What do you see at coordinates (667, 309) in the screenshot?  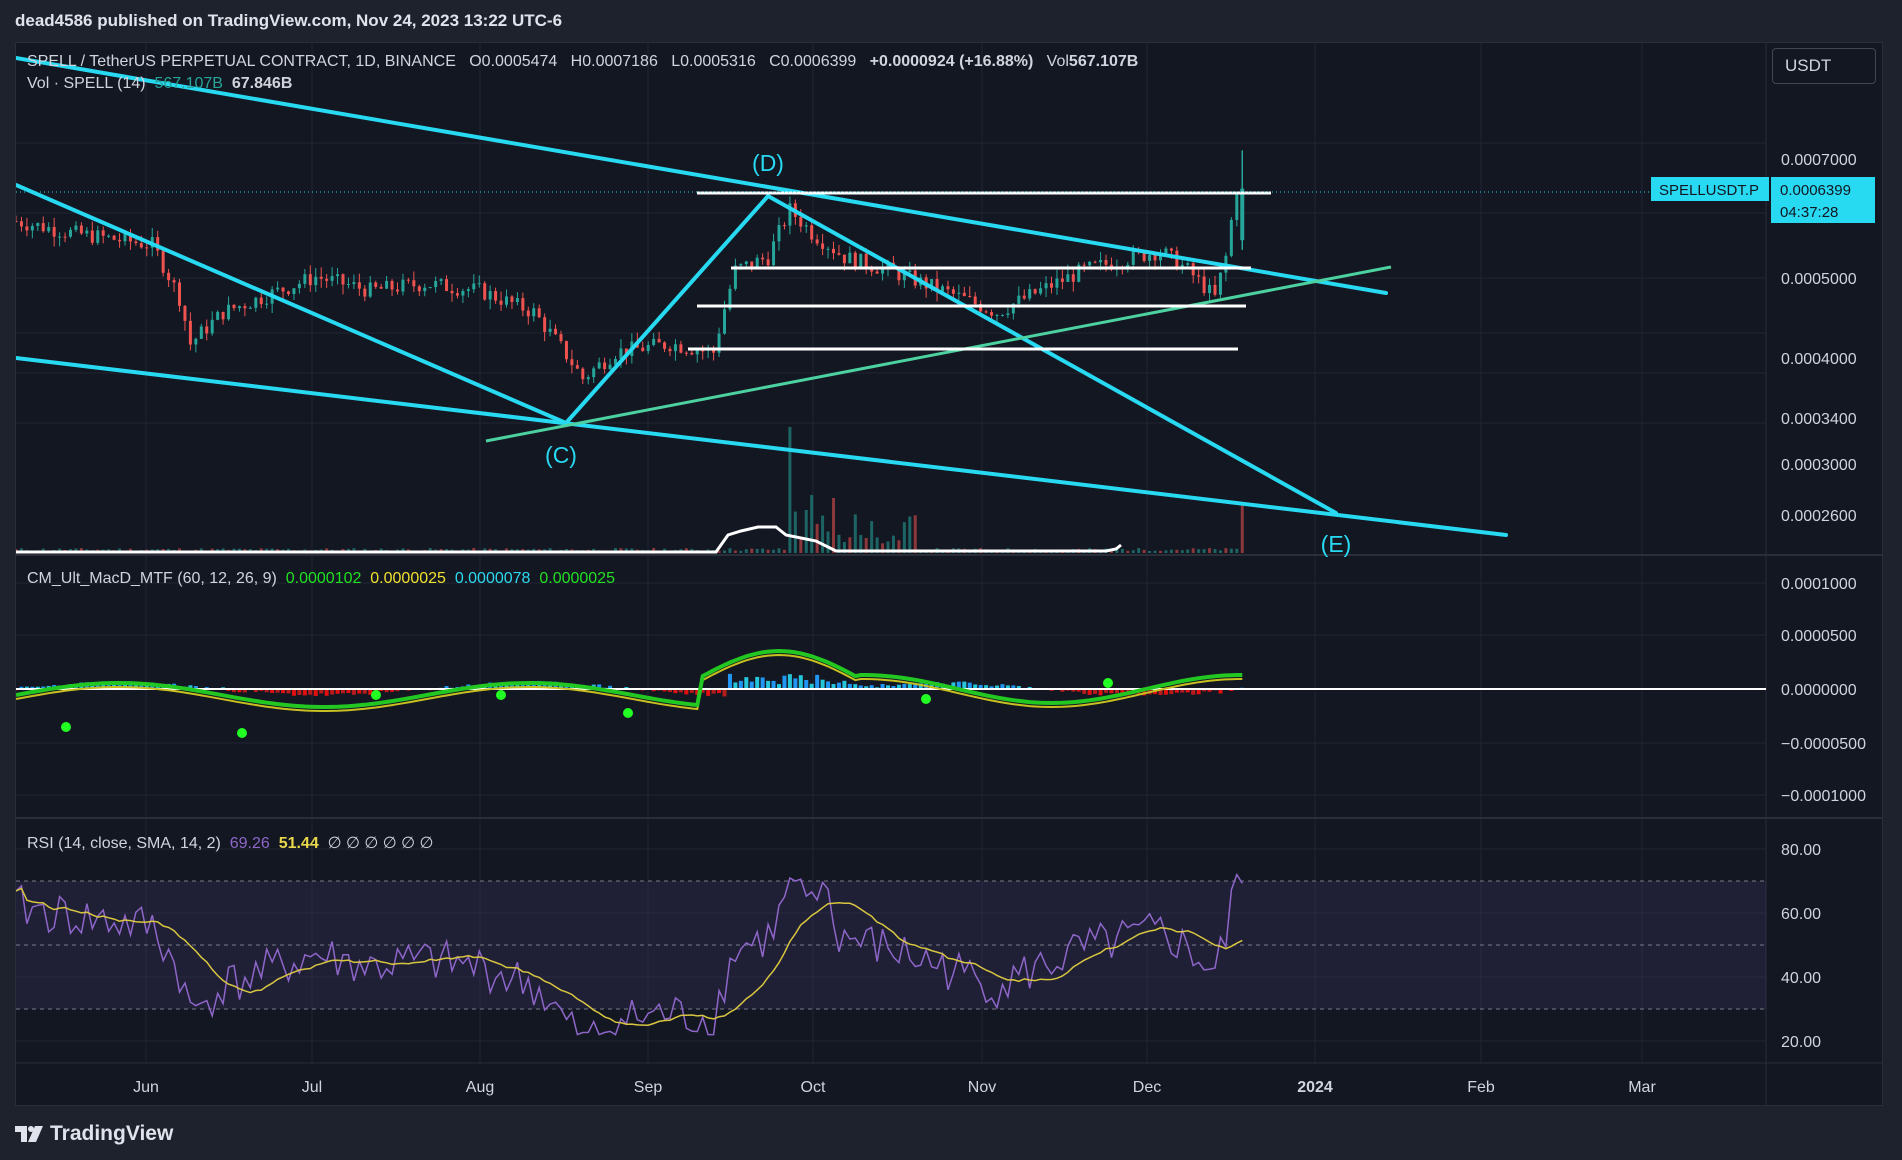 I see `wave-c-d-line` at bounding box center [667, 309].